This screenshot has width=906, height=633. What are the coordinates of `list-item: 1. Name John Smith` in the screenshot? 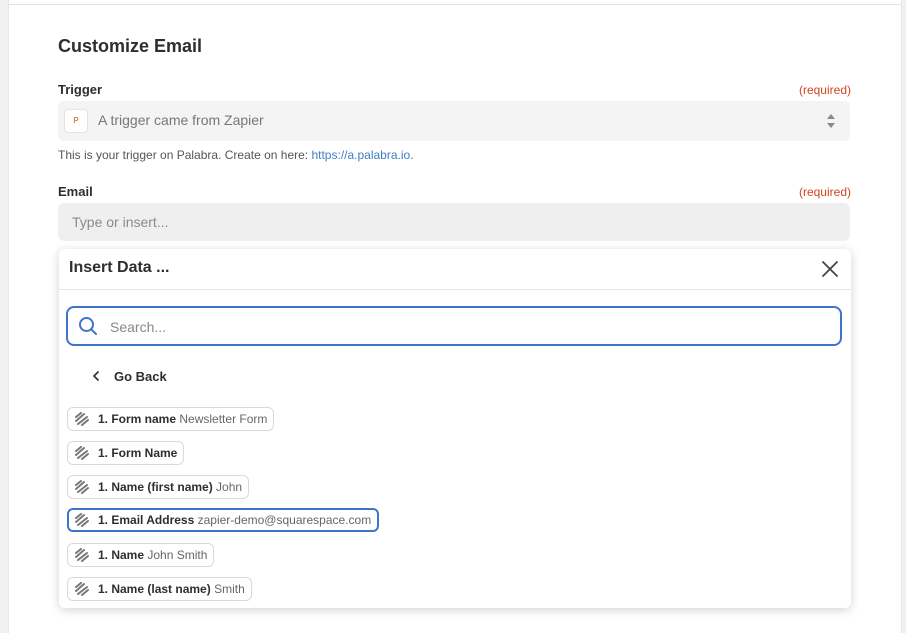 It's located at (141, 555).